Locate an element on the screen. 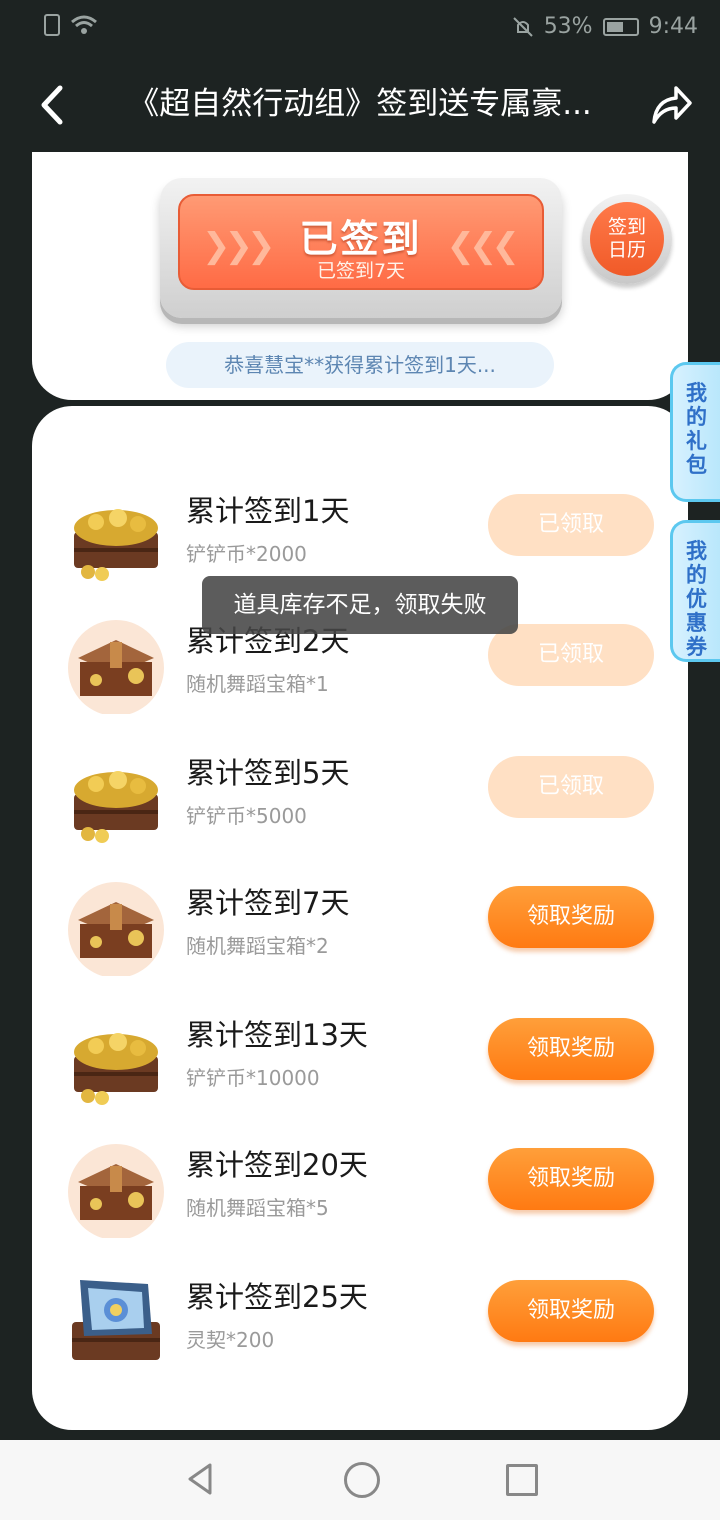 Image resolution: width=720 pixels, height=1520 pixels. reward-item: 随机舞蹈宝箱*1 is located at coordinates (257, 684).